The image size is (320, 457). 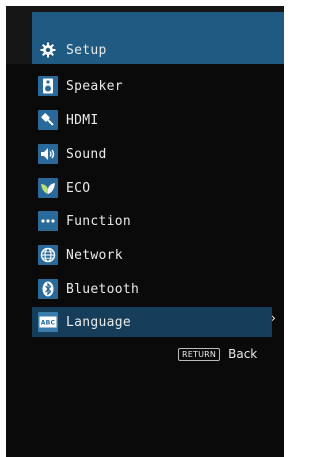 What do you see at coordinates (99, 221) in the screenshot?
I see `menu-item-label: Function` at bounding box center [99, 221].